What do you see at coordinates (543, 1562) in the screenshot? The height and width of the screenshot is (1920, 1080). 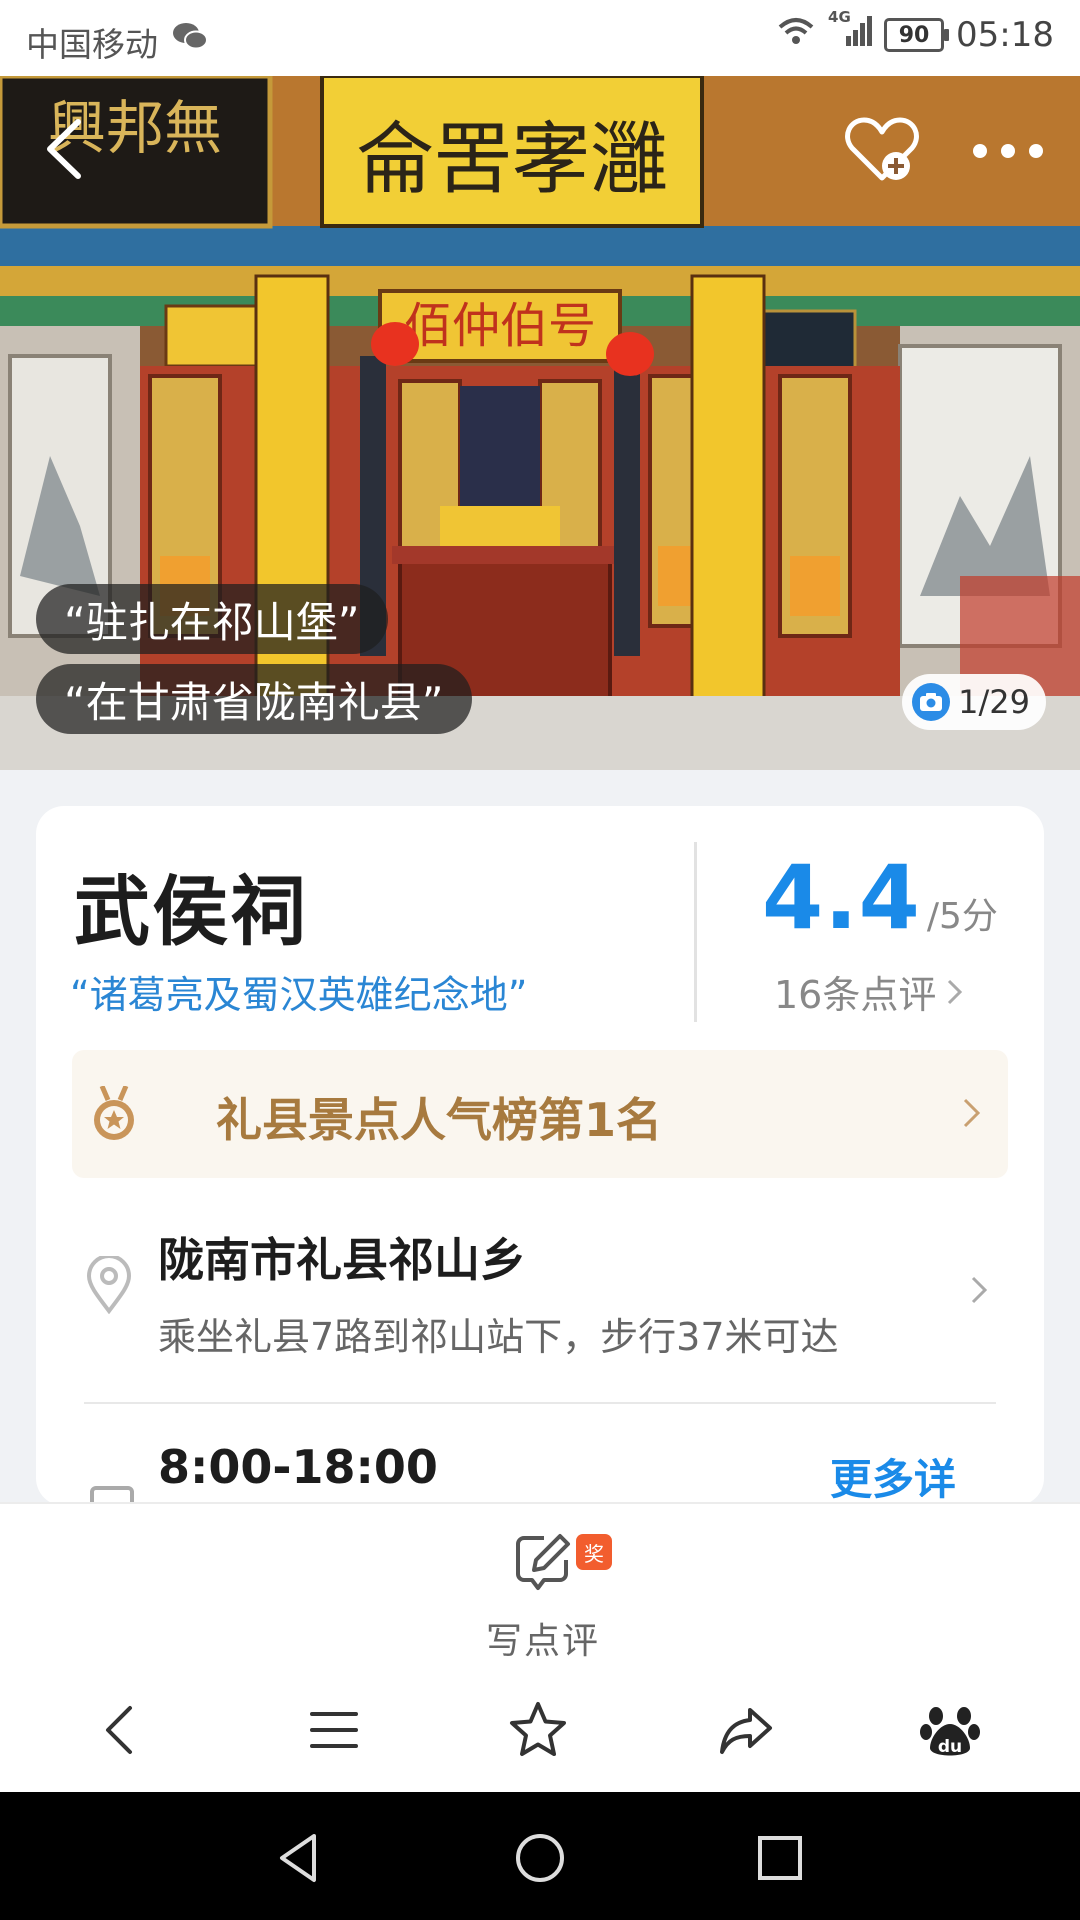 I see `edit-icon` at bounding box center [543, 1562].